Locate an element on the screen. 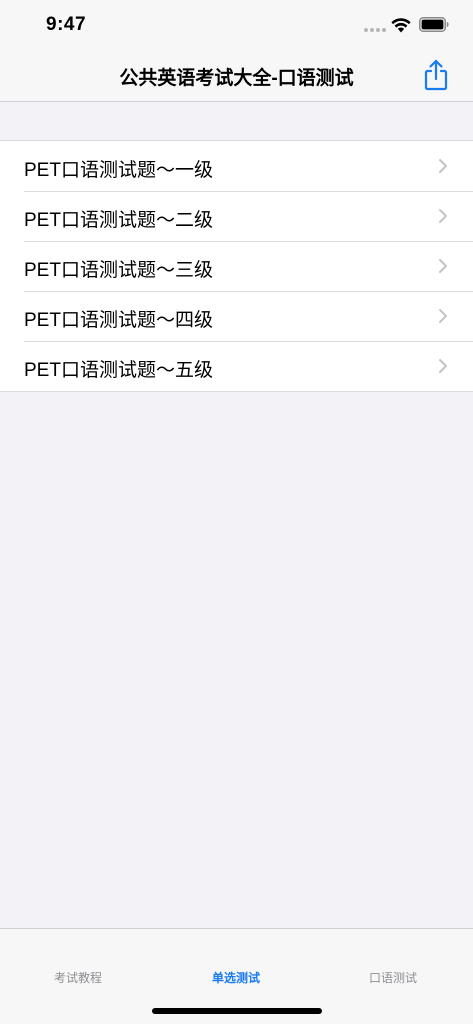  share-icon is located at coordinates (436, 75).